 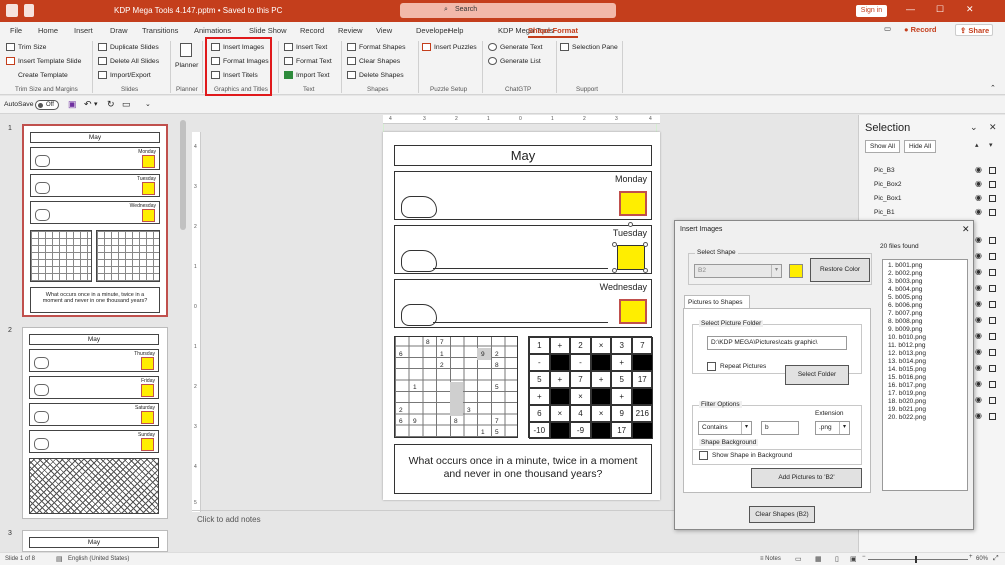 What do you see at coordinates (59, 559) in the screenshot?
I see `spellcheck-icon: ▤` at bounding box center [59, 559].